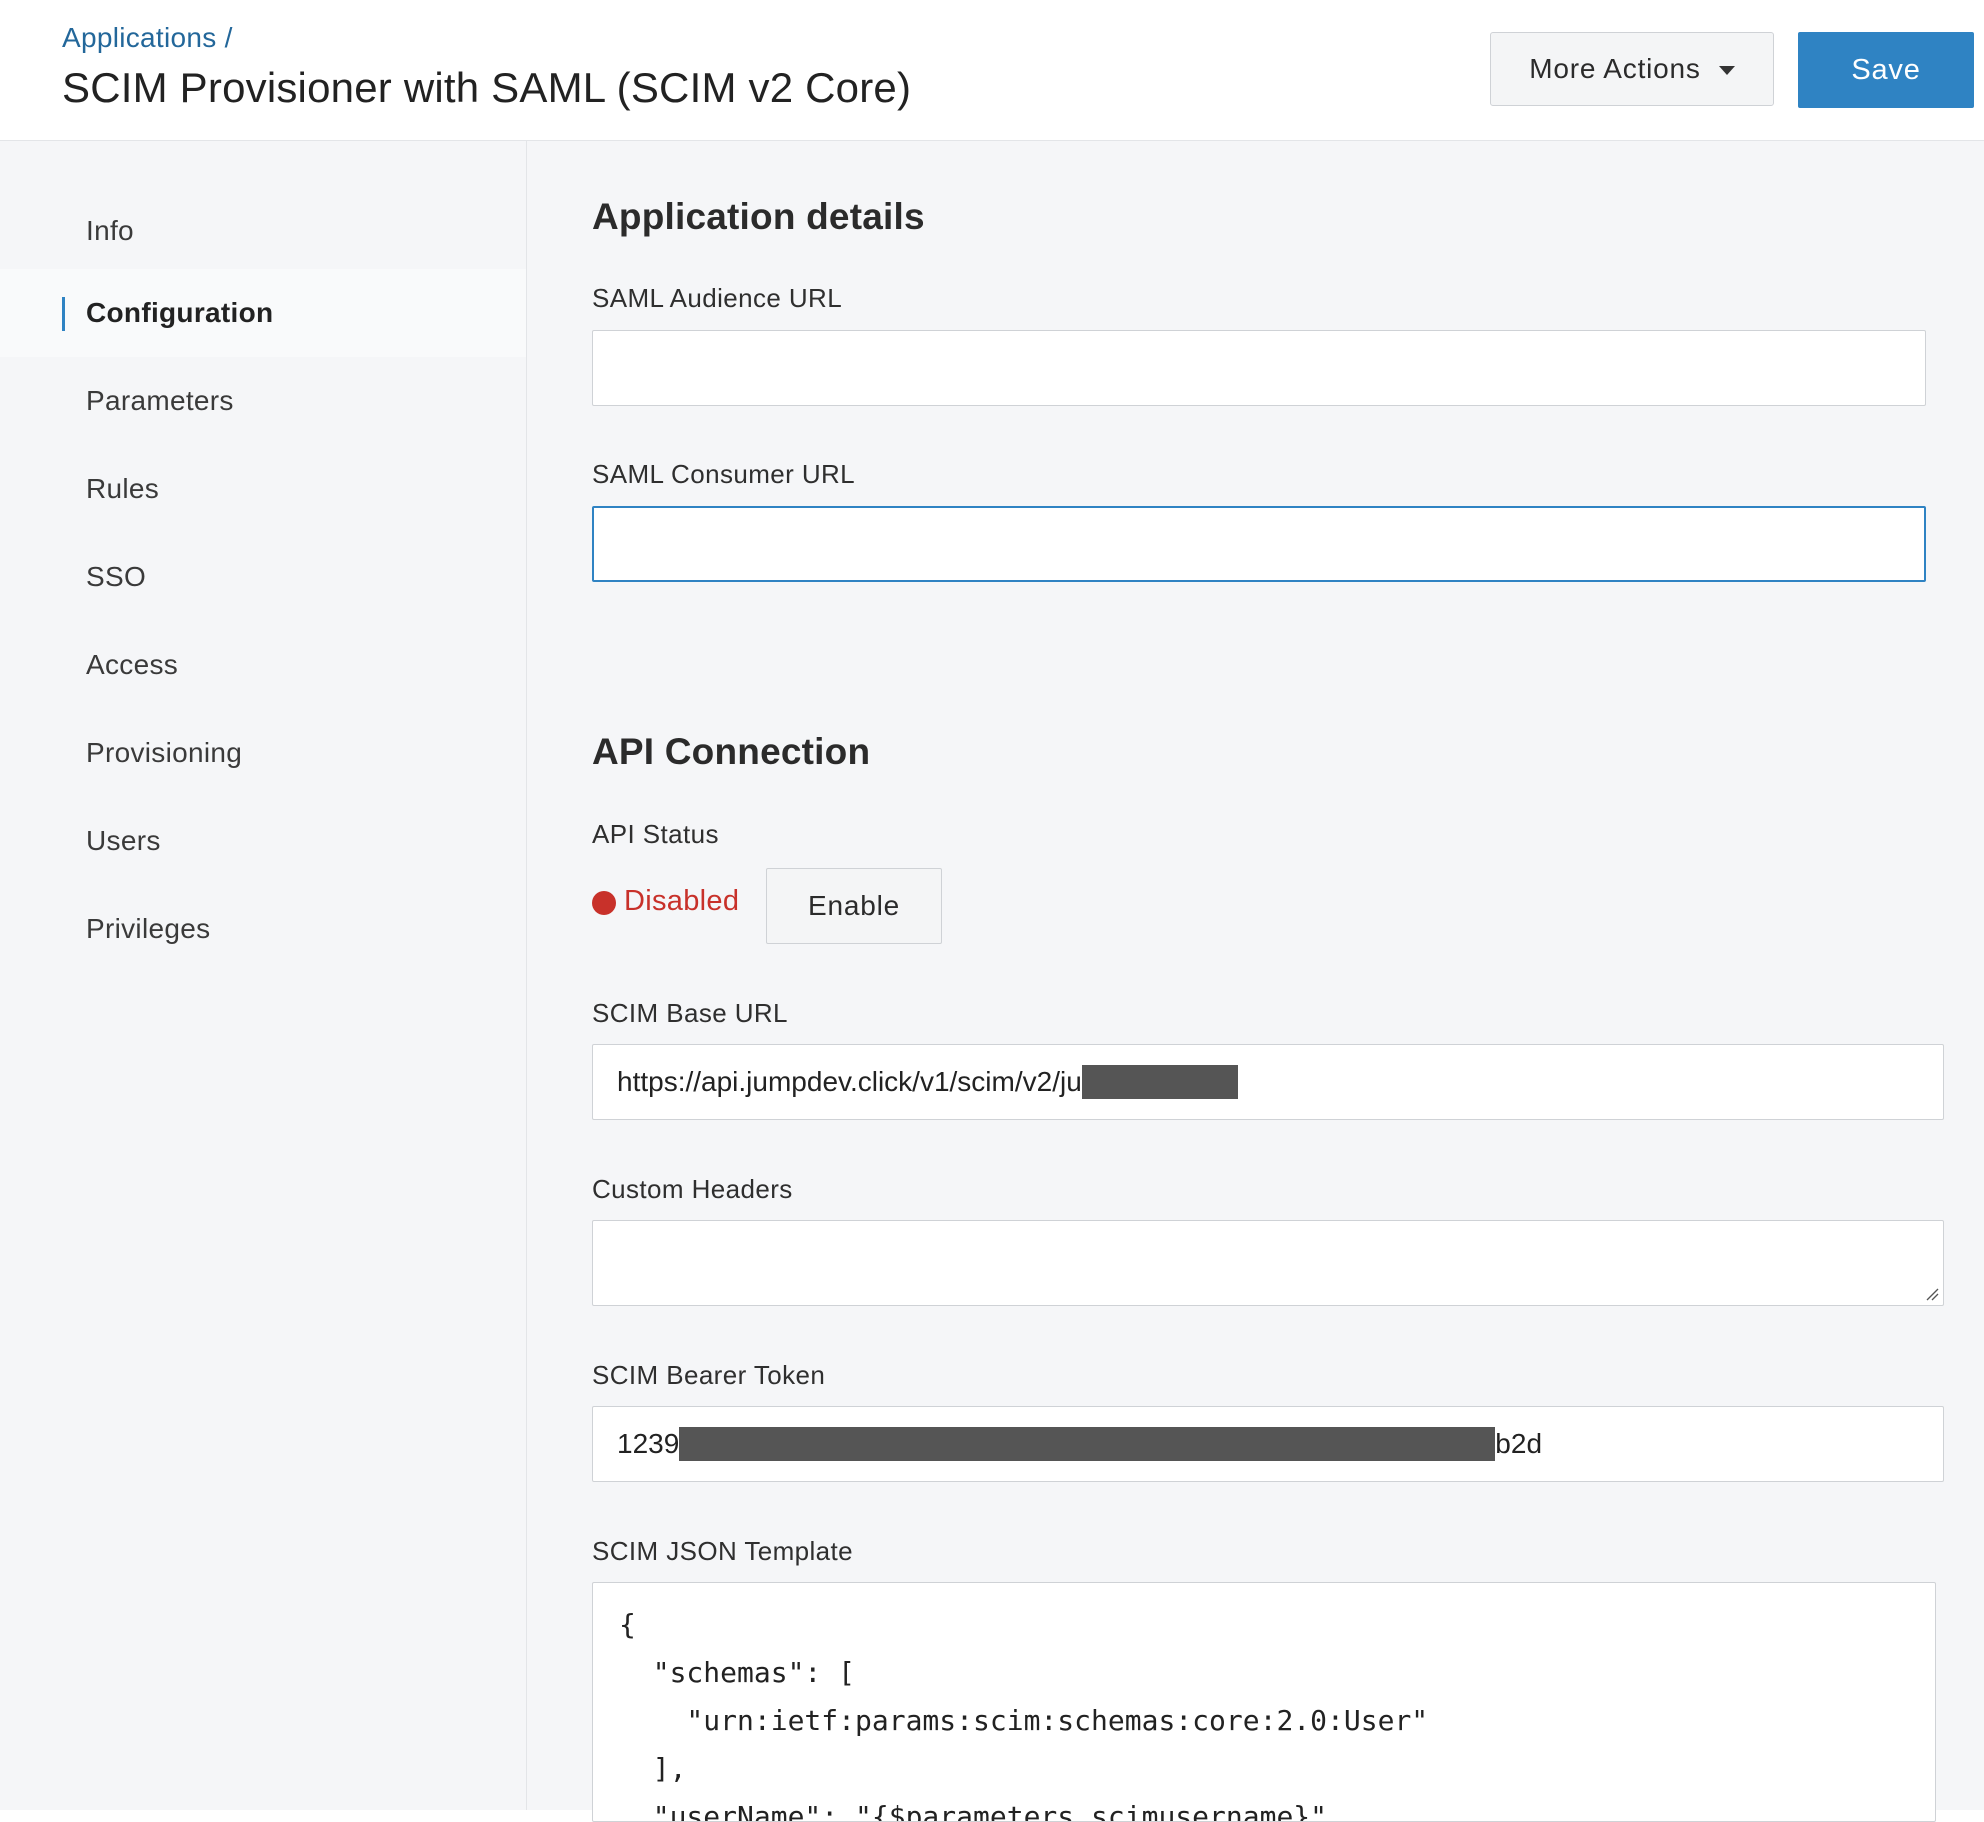 This screenshot has width=1984, height=1822. Describe the element at coordinates (737, 1672) in the screenshot. I see `code-line: "schemas": [` at that location.